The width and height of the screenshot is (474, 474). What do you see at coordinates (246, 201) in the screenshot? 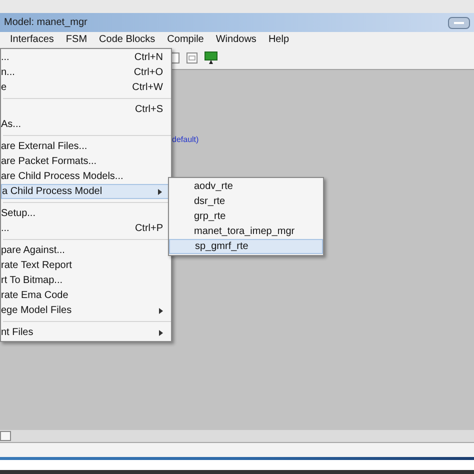
I see `submenu-entry: dsr_rte` at bounding box center [246, 201].